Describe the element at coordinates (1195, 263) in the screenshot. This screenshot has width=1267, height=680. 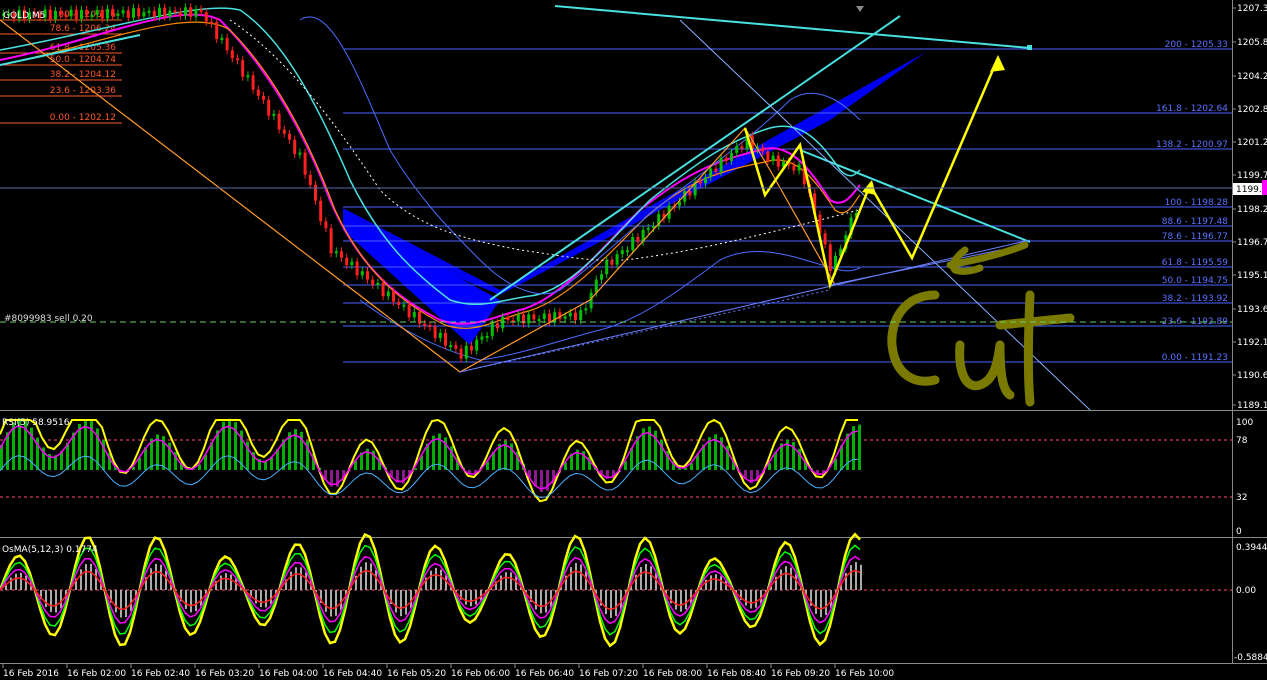
I see `fib-level-label: 61.8 - 1195.59` at that location.